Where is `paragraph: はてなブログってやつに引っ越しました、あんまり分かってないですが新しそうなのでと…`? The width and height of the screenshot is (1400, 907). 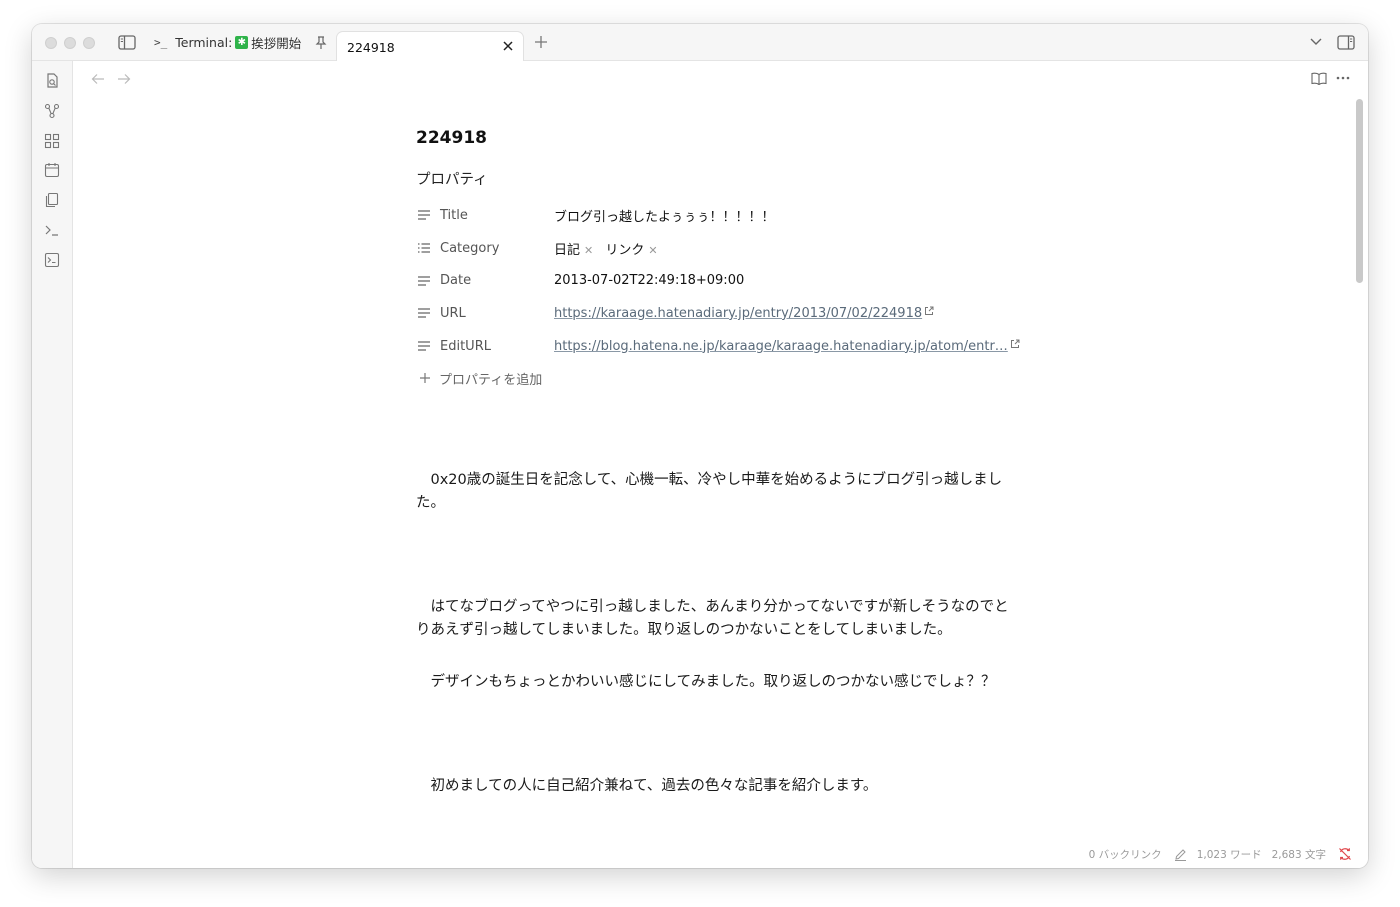 paragraph: はてなブログってやつに引っ越しました、あんまり分かってないですが新しそうなのでと… is located at coordinates (716, 619).